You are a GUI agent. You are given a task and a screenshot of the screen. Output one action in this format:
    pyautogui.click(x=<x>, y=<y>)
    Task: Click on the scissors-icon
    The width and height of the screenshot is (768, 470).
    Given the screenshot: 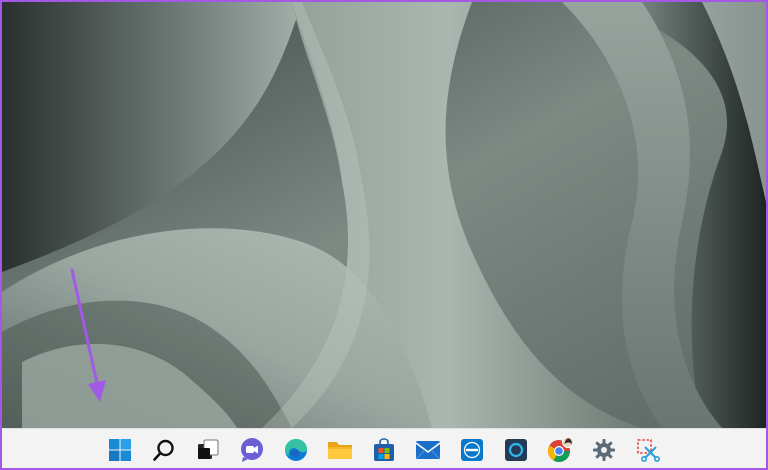 What is the action you would take?
    pyautogui.click(x=648, y=450)
    